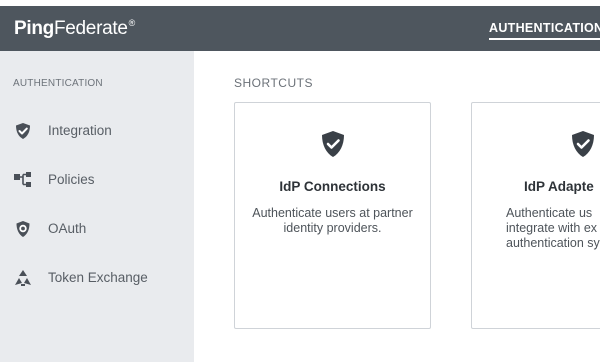 This screenshot has width=600, height=362. I want to click on sidebar-item-label: Policies, so click(71, 179).